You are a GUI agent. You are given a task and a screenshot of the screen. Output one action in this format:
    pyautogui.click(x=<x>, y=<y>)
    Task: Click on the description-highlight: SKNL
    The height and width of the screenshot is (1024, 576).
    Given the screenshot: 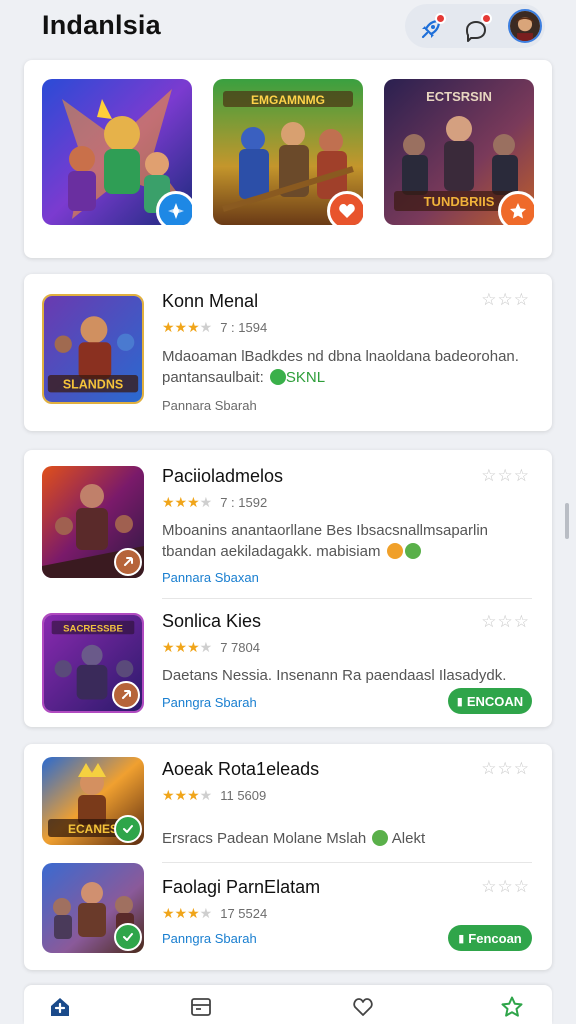 What is the action you would take?
    pyautogui.click(x=305, y=377)
    